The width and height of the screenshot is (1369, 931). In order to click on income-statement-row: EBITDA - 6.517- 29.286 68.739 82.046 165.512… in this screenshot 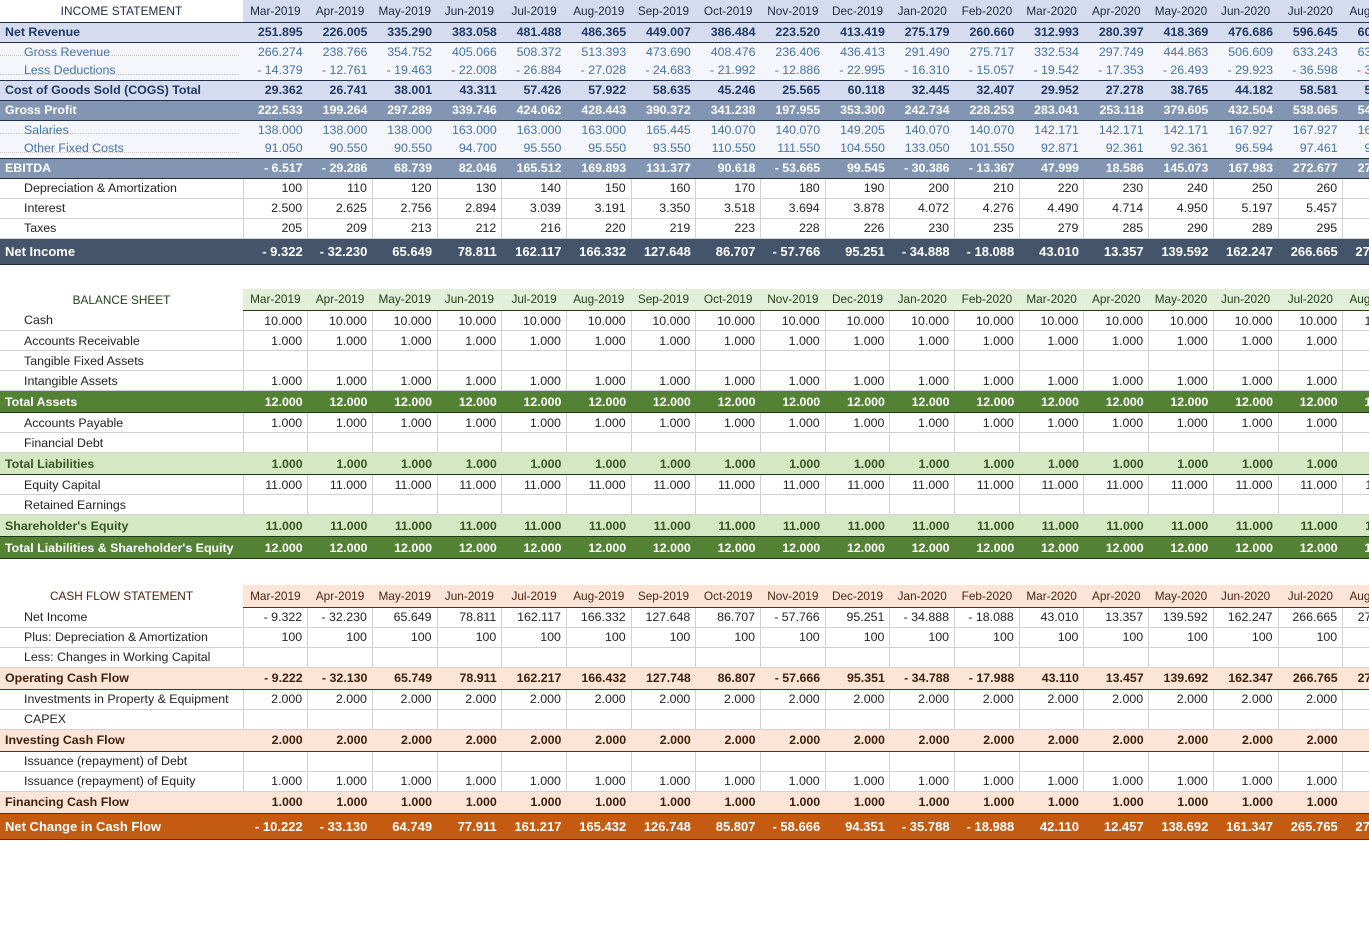, I will do `click(684, 168)`.